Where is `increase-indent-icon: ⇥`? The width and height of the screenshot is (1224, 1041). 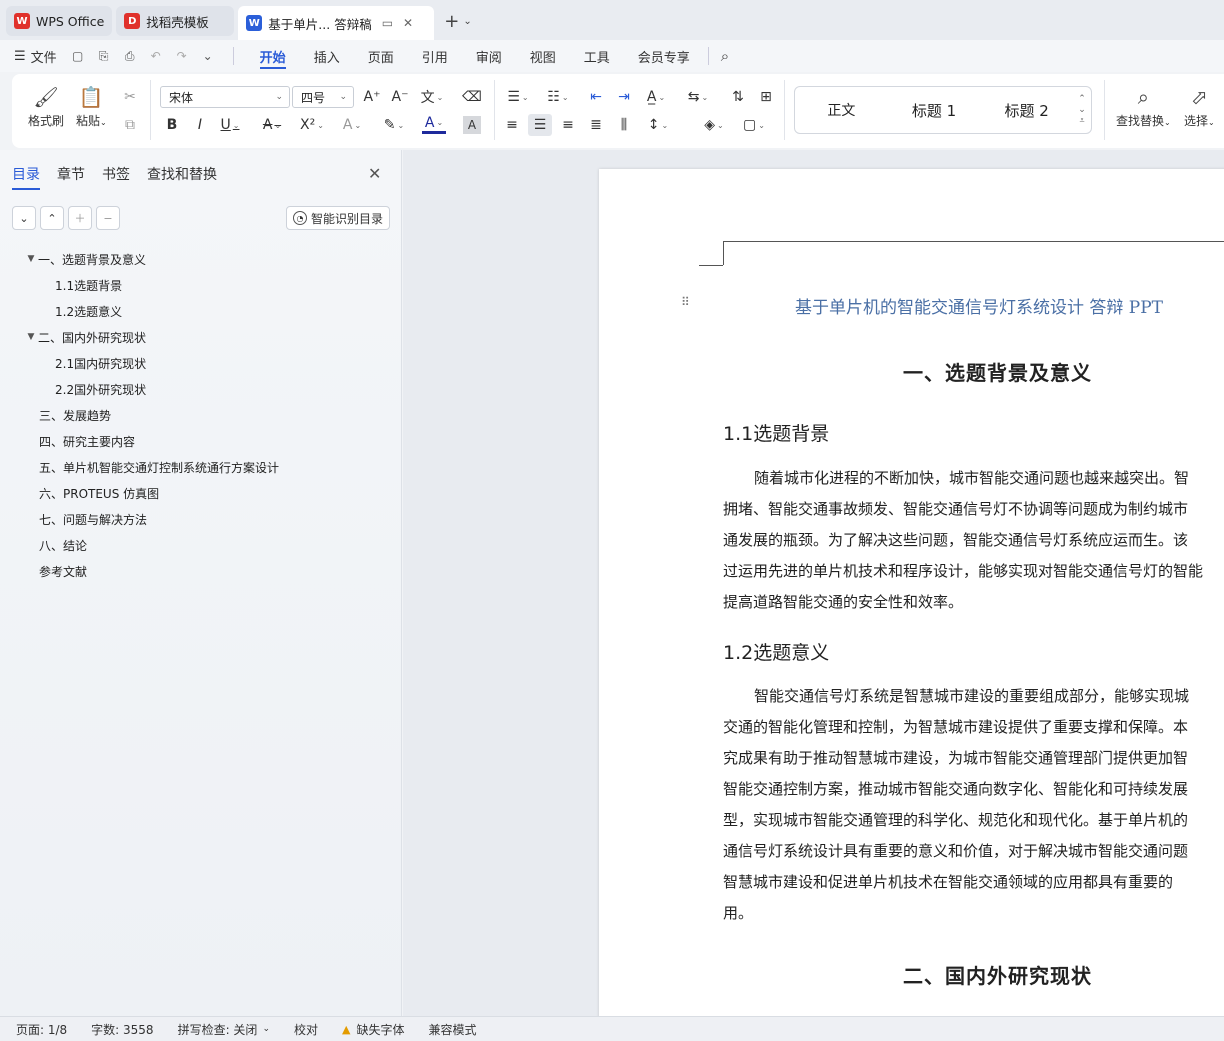
increase-indent-icon: ⇥ is located at coordinates (624, 97).